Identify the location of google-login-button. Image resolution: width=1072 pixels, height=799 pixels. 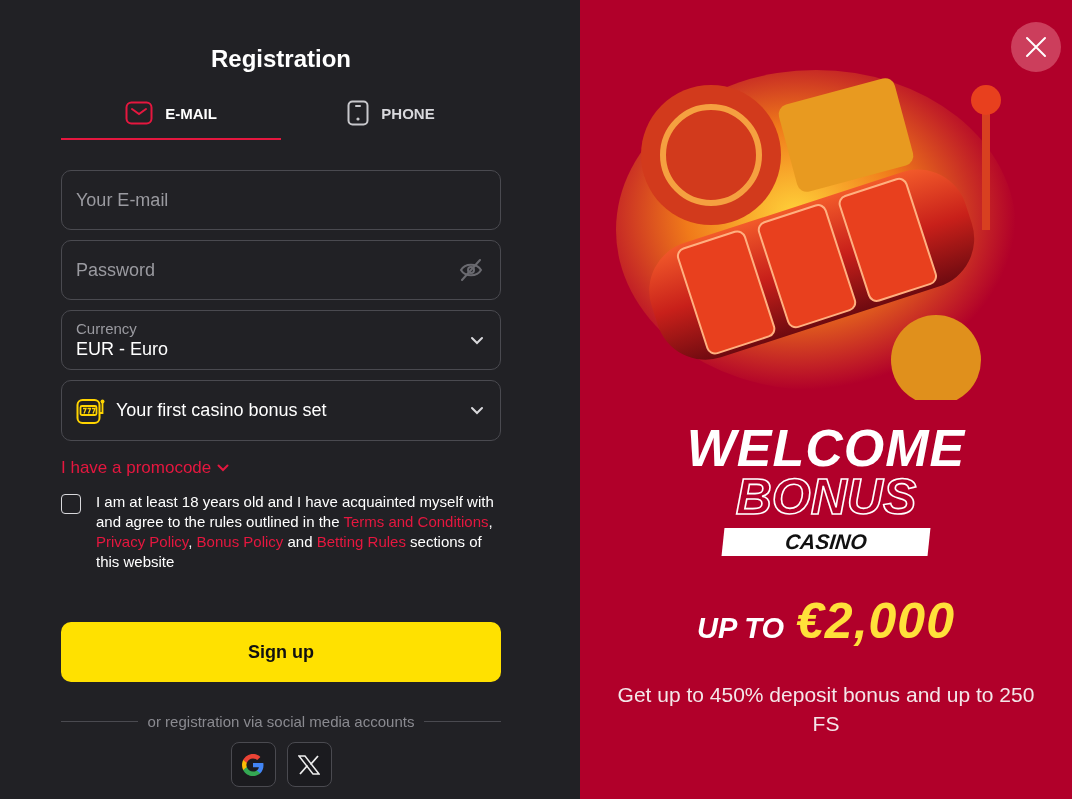
(253, 764).